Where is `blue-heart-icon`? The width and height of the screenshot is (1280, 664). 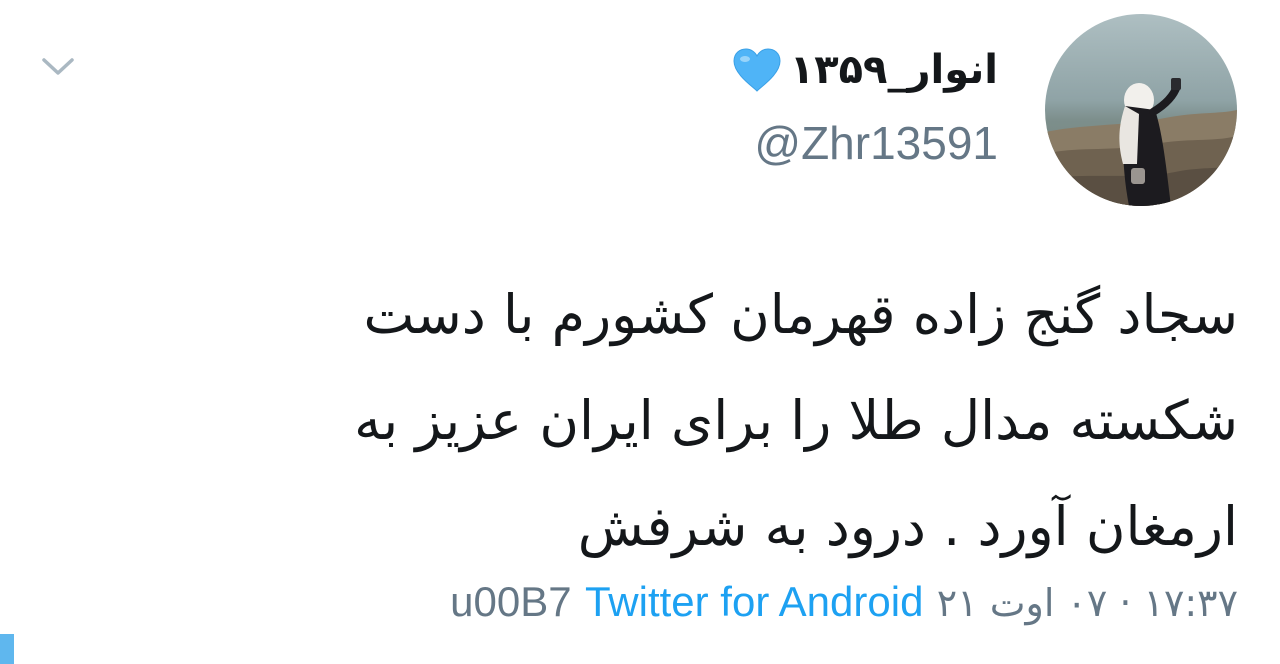
blue-heart-icon is located at coordinates (757, 70).